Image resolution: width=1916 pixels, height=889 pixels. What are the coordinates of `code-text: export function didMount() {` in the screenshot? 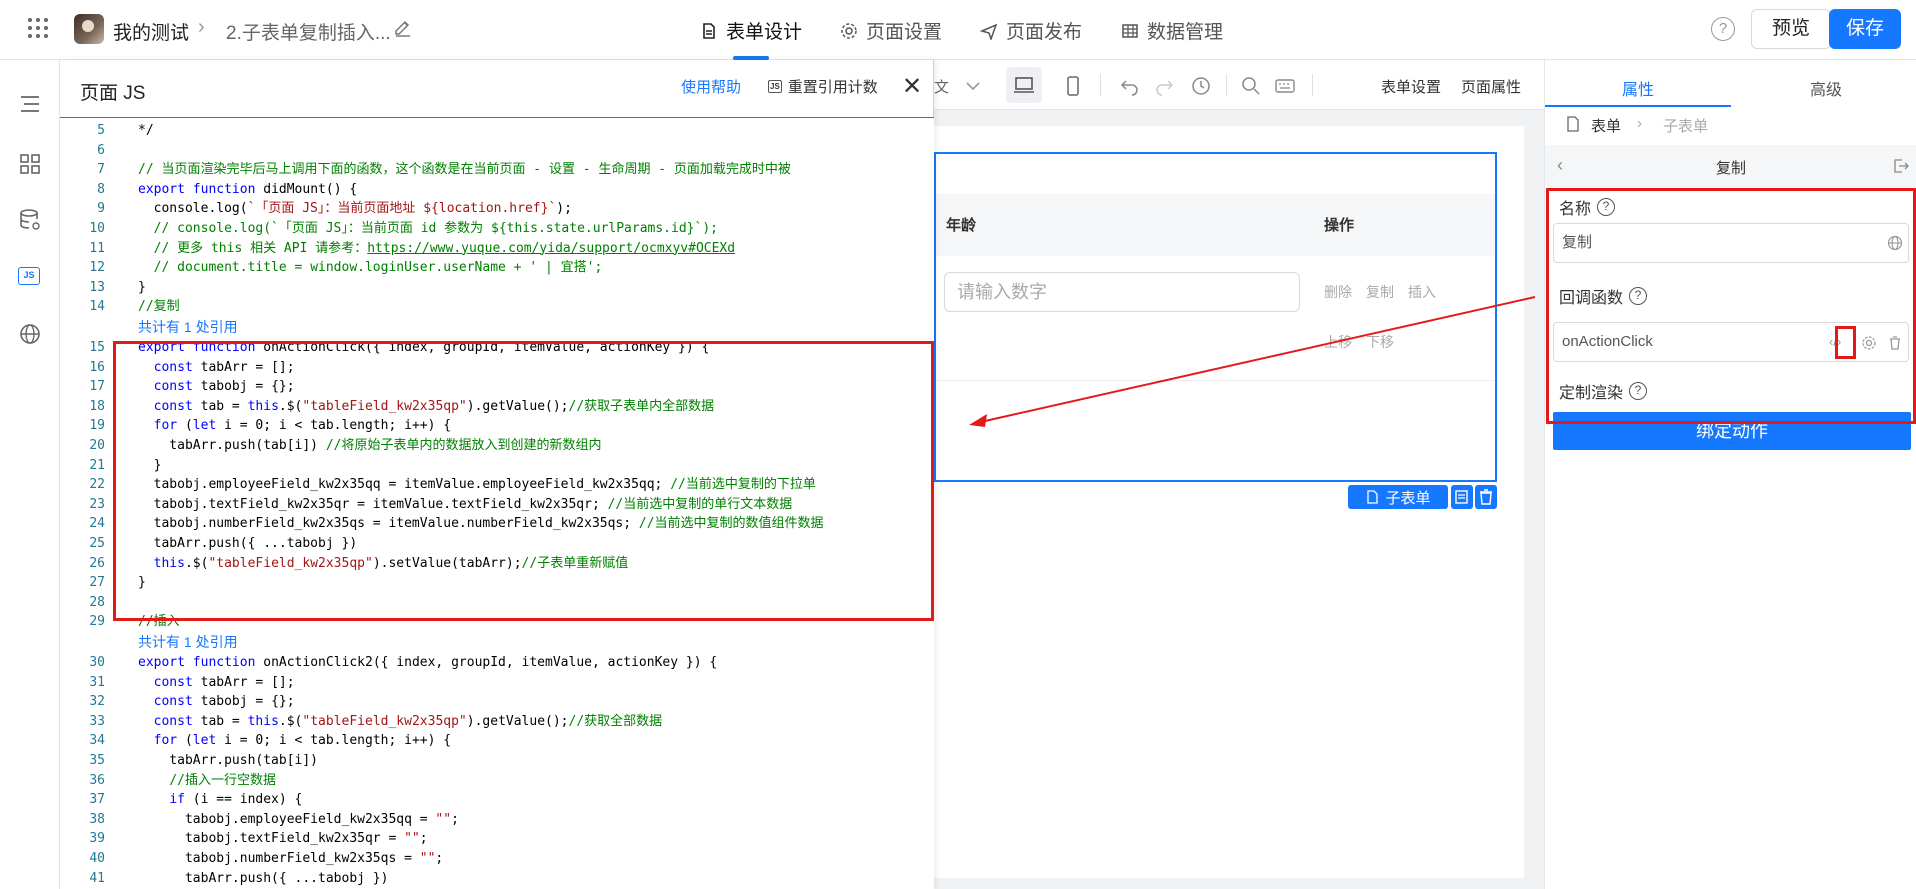 It's located at (248, 189).